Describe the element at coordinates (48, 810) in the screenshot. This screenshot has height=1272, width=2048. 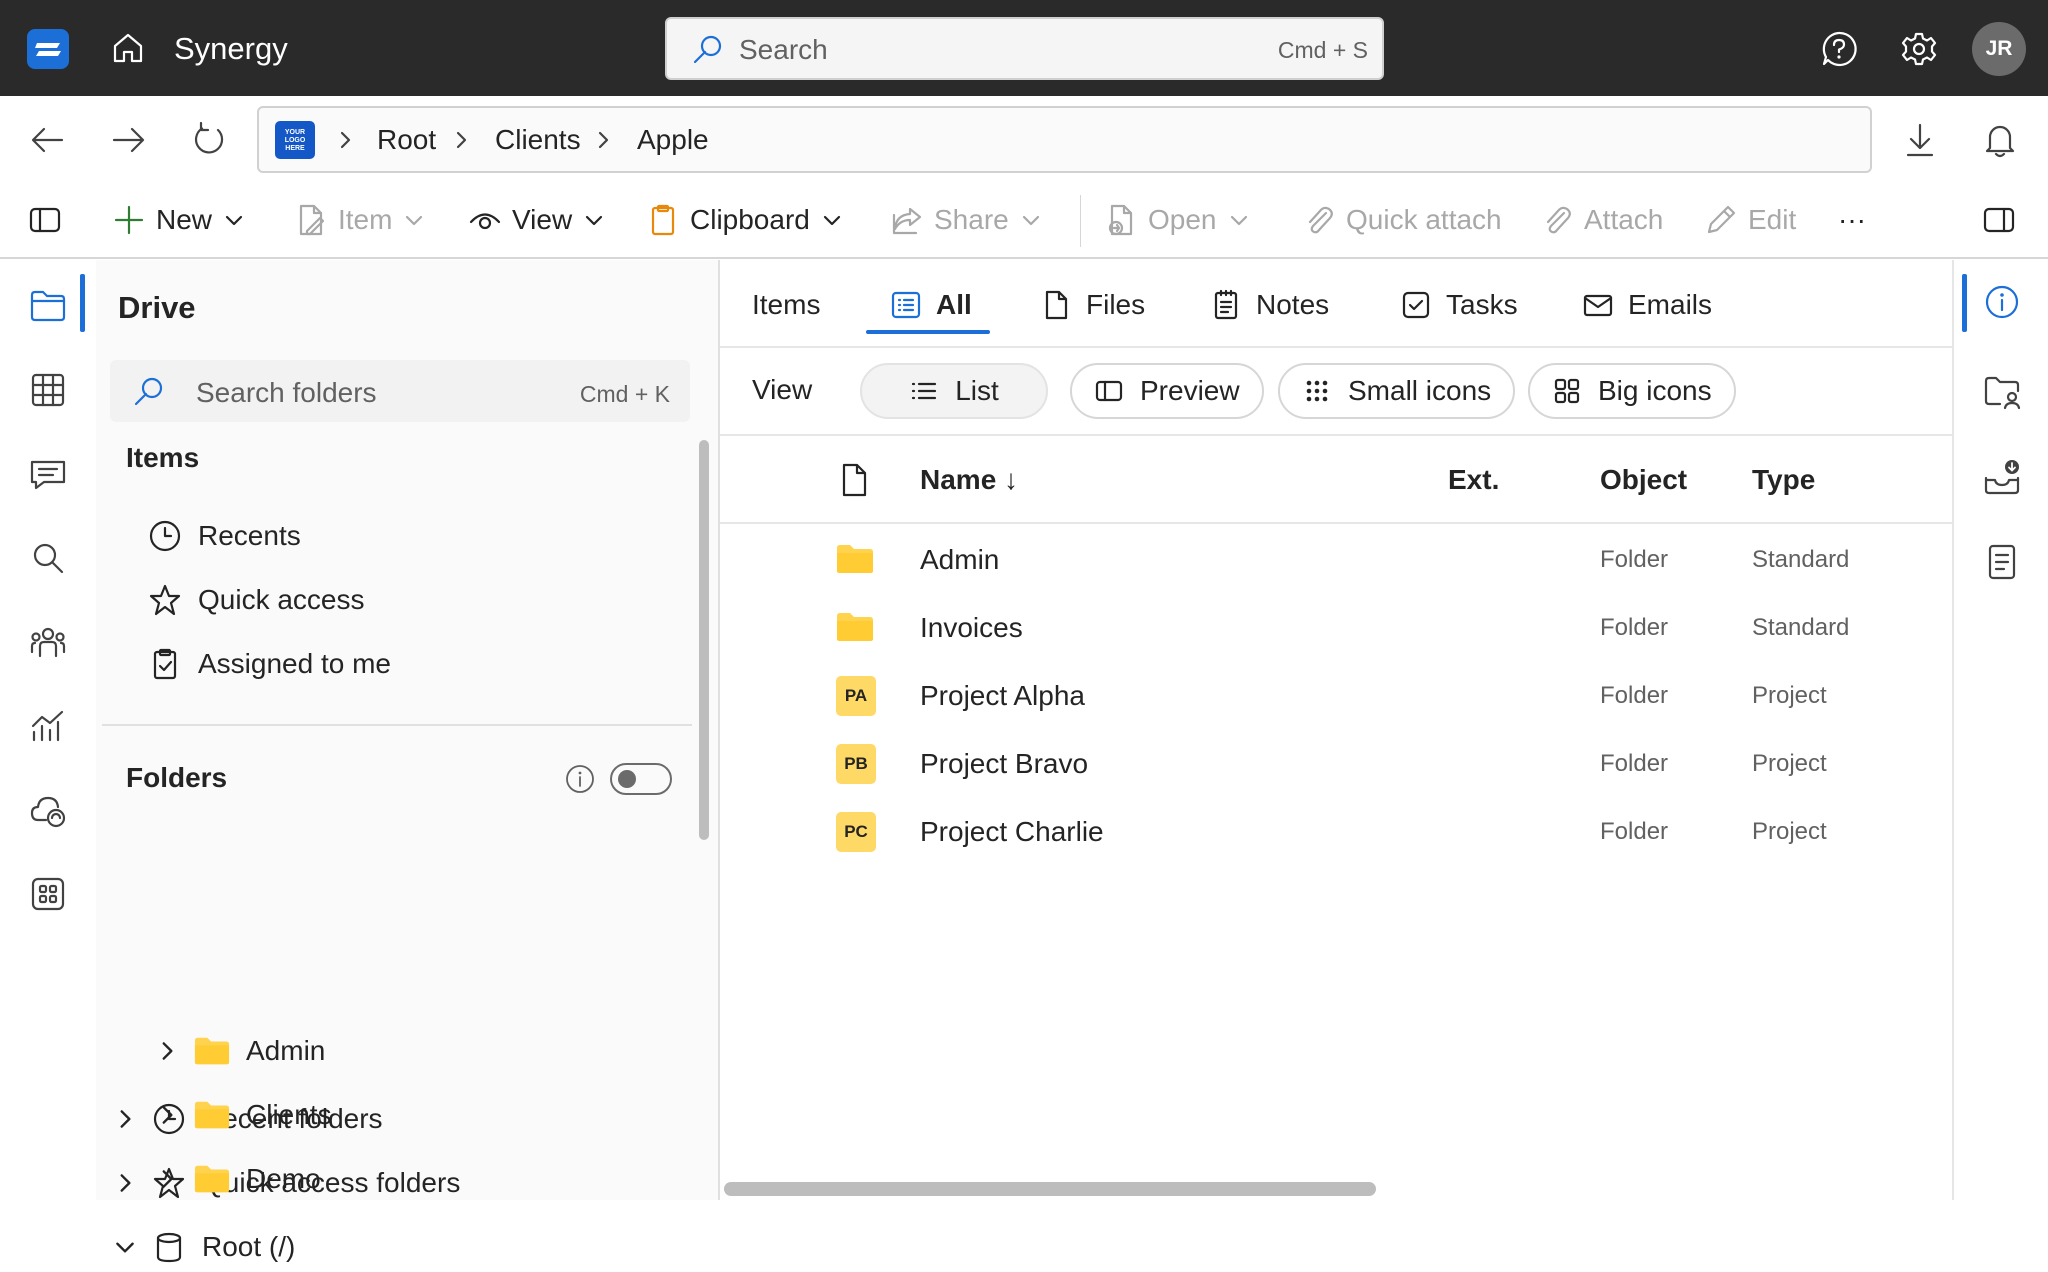
I see `cloud-sync-icon` at that location.